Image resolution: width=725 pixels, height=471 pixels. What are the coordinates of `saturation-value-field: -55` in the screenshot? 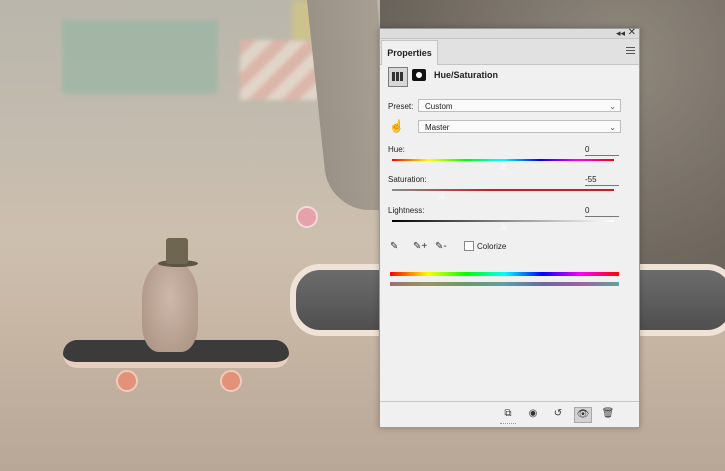 It's located at (602, 180).